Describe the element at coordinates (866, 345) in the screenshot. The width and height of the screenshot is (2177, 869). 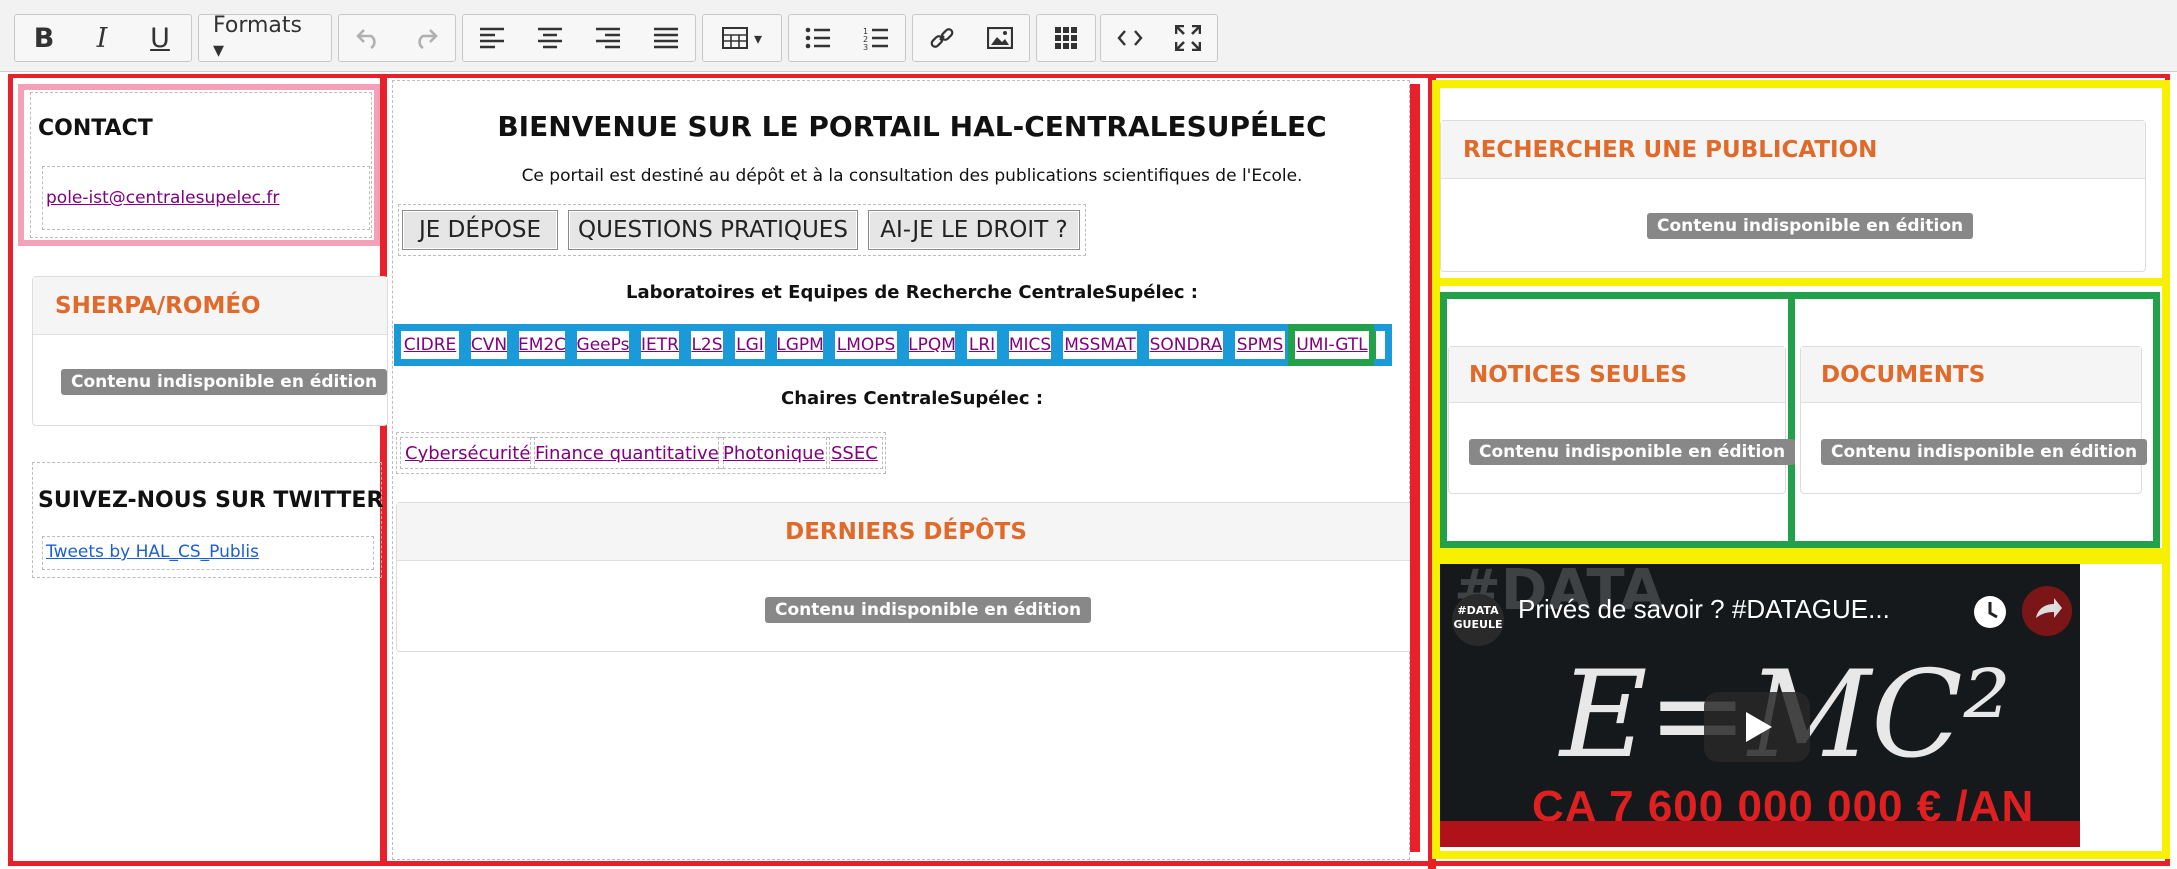
I see `lab-link-lmops: LMOPS` at that location.